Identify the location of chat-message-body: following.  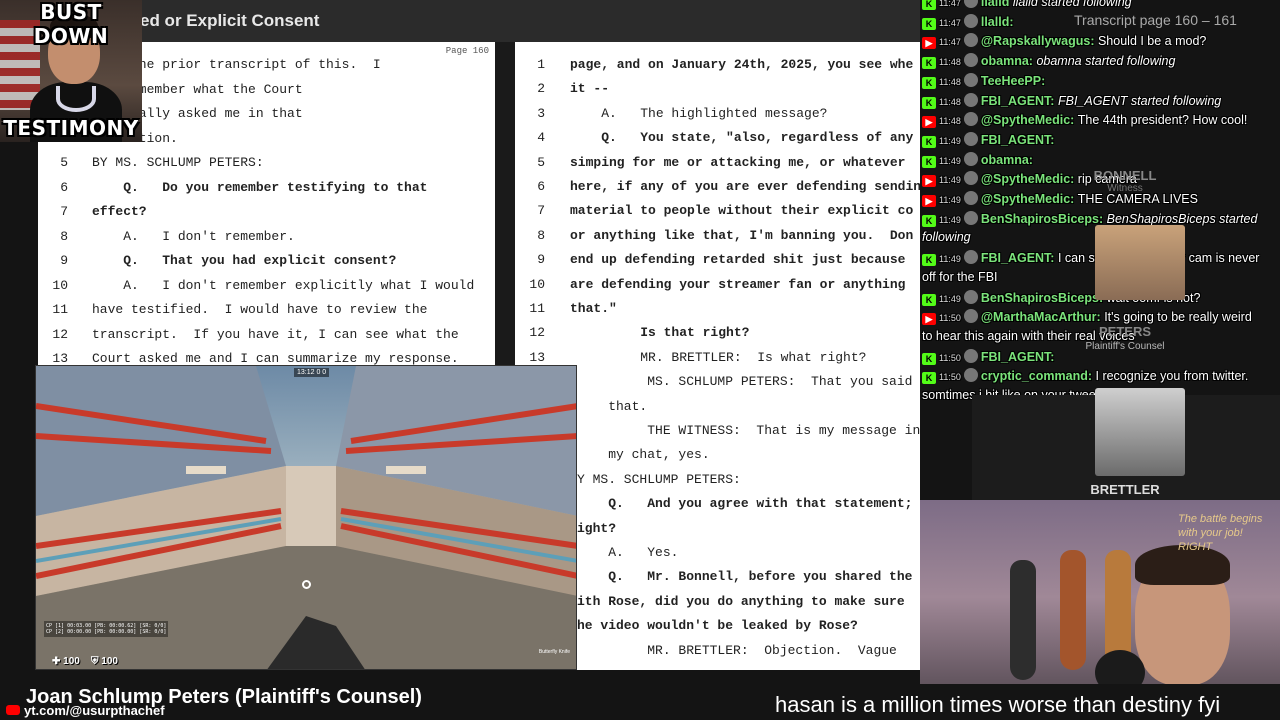
(946, 237).